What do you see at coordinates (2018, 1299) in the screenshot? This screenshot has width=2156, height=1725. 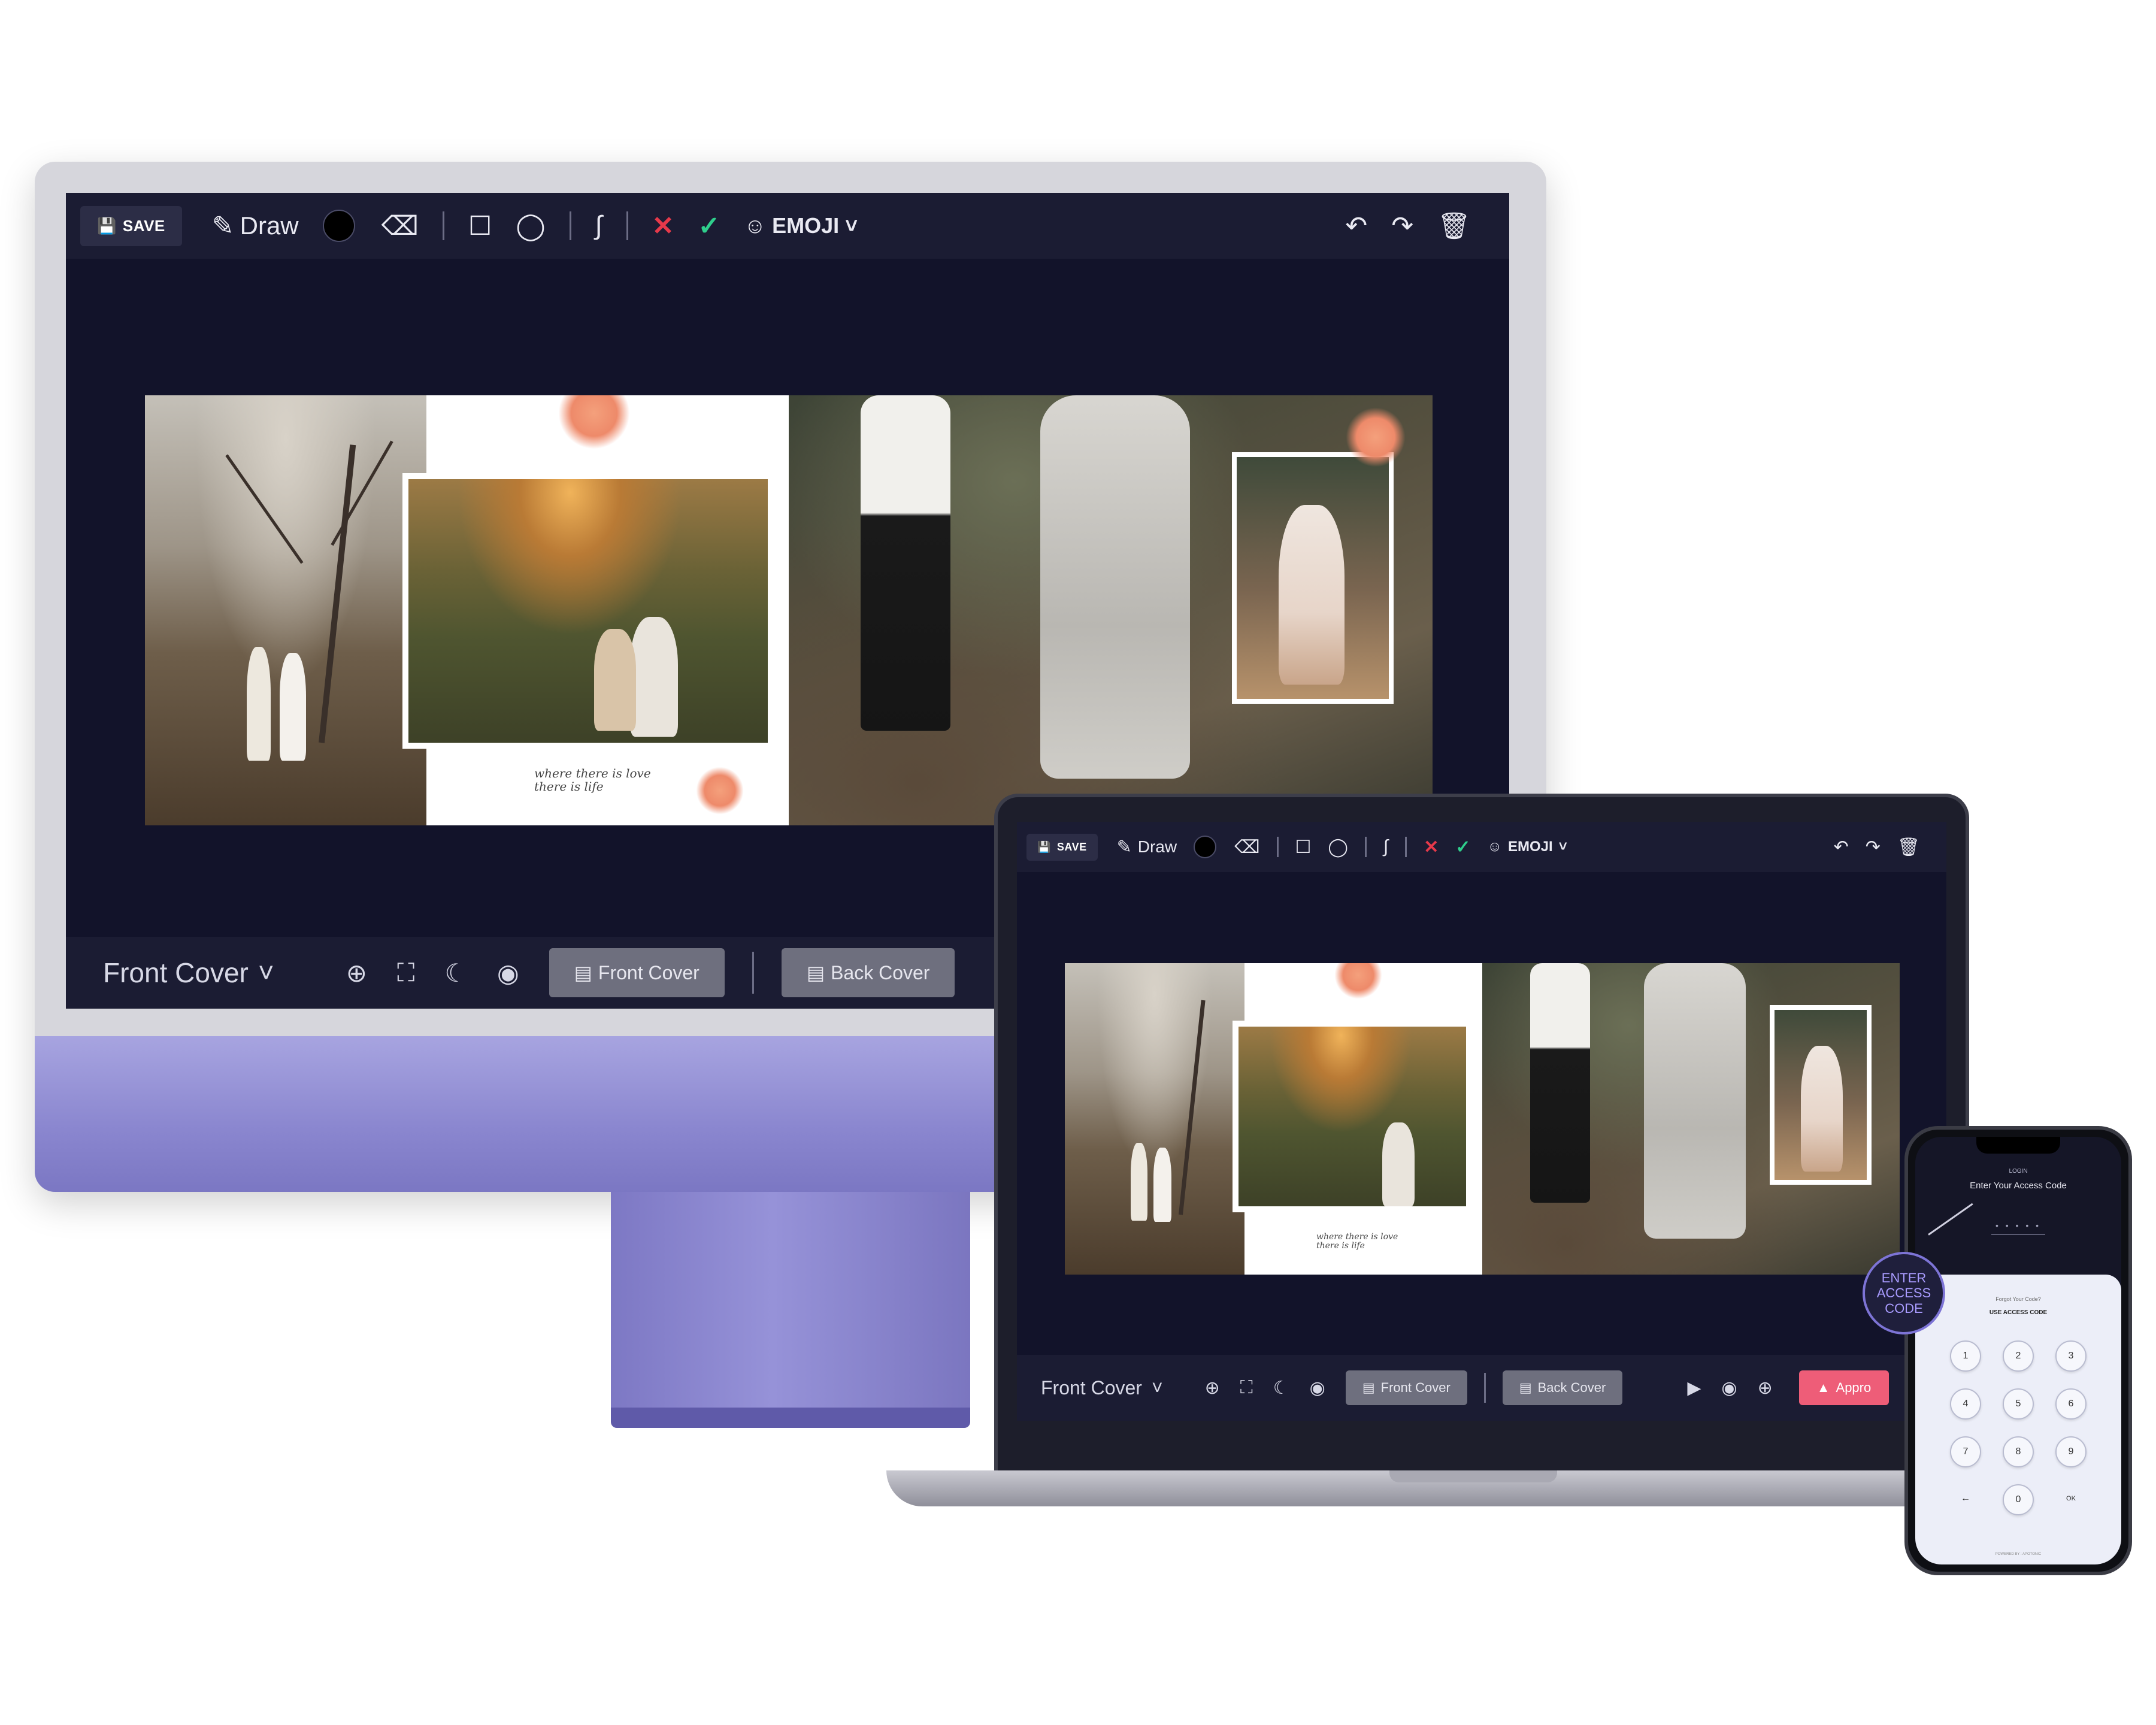 I see `forgot-code-link: Forgot Your Code?` at bounding box center [2018, 1299].